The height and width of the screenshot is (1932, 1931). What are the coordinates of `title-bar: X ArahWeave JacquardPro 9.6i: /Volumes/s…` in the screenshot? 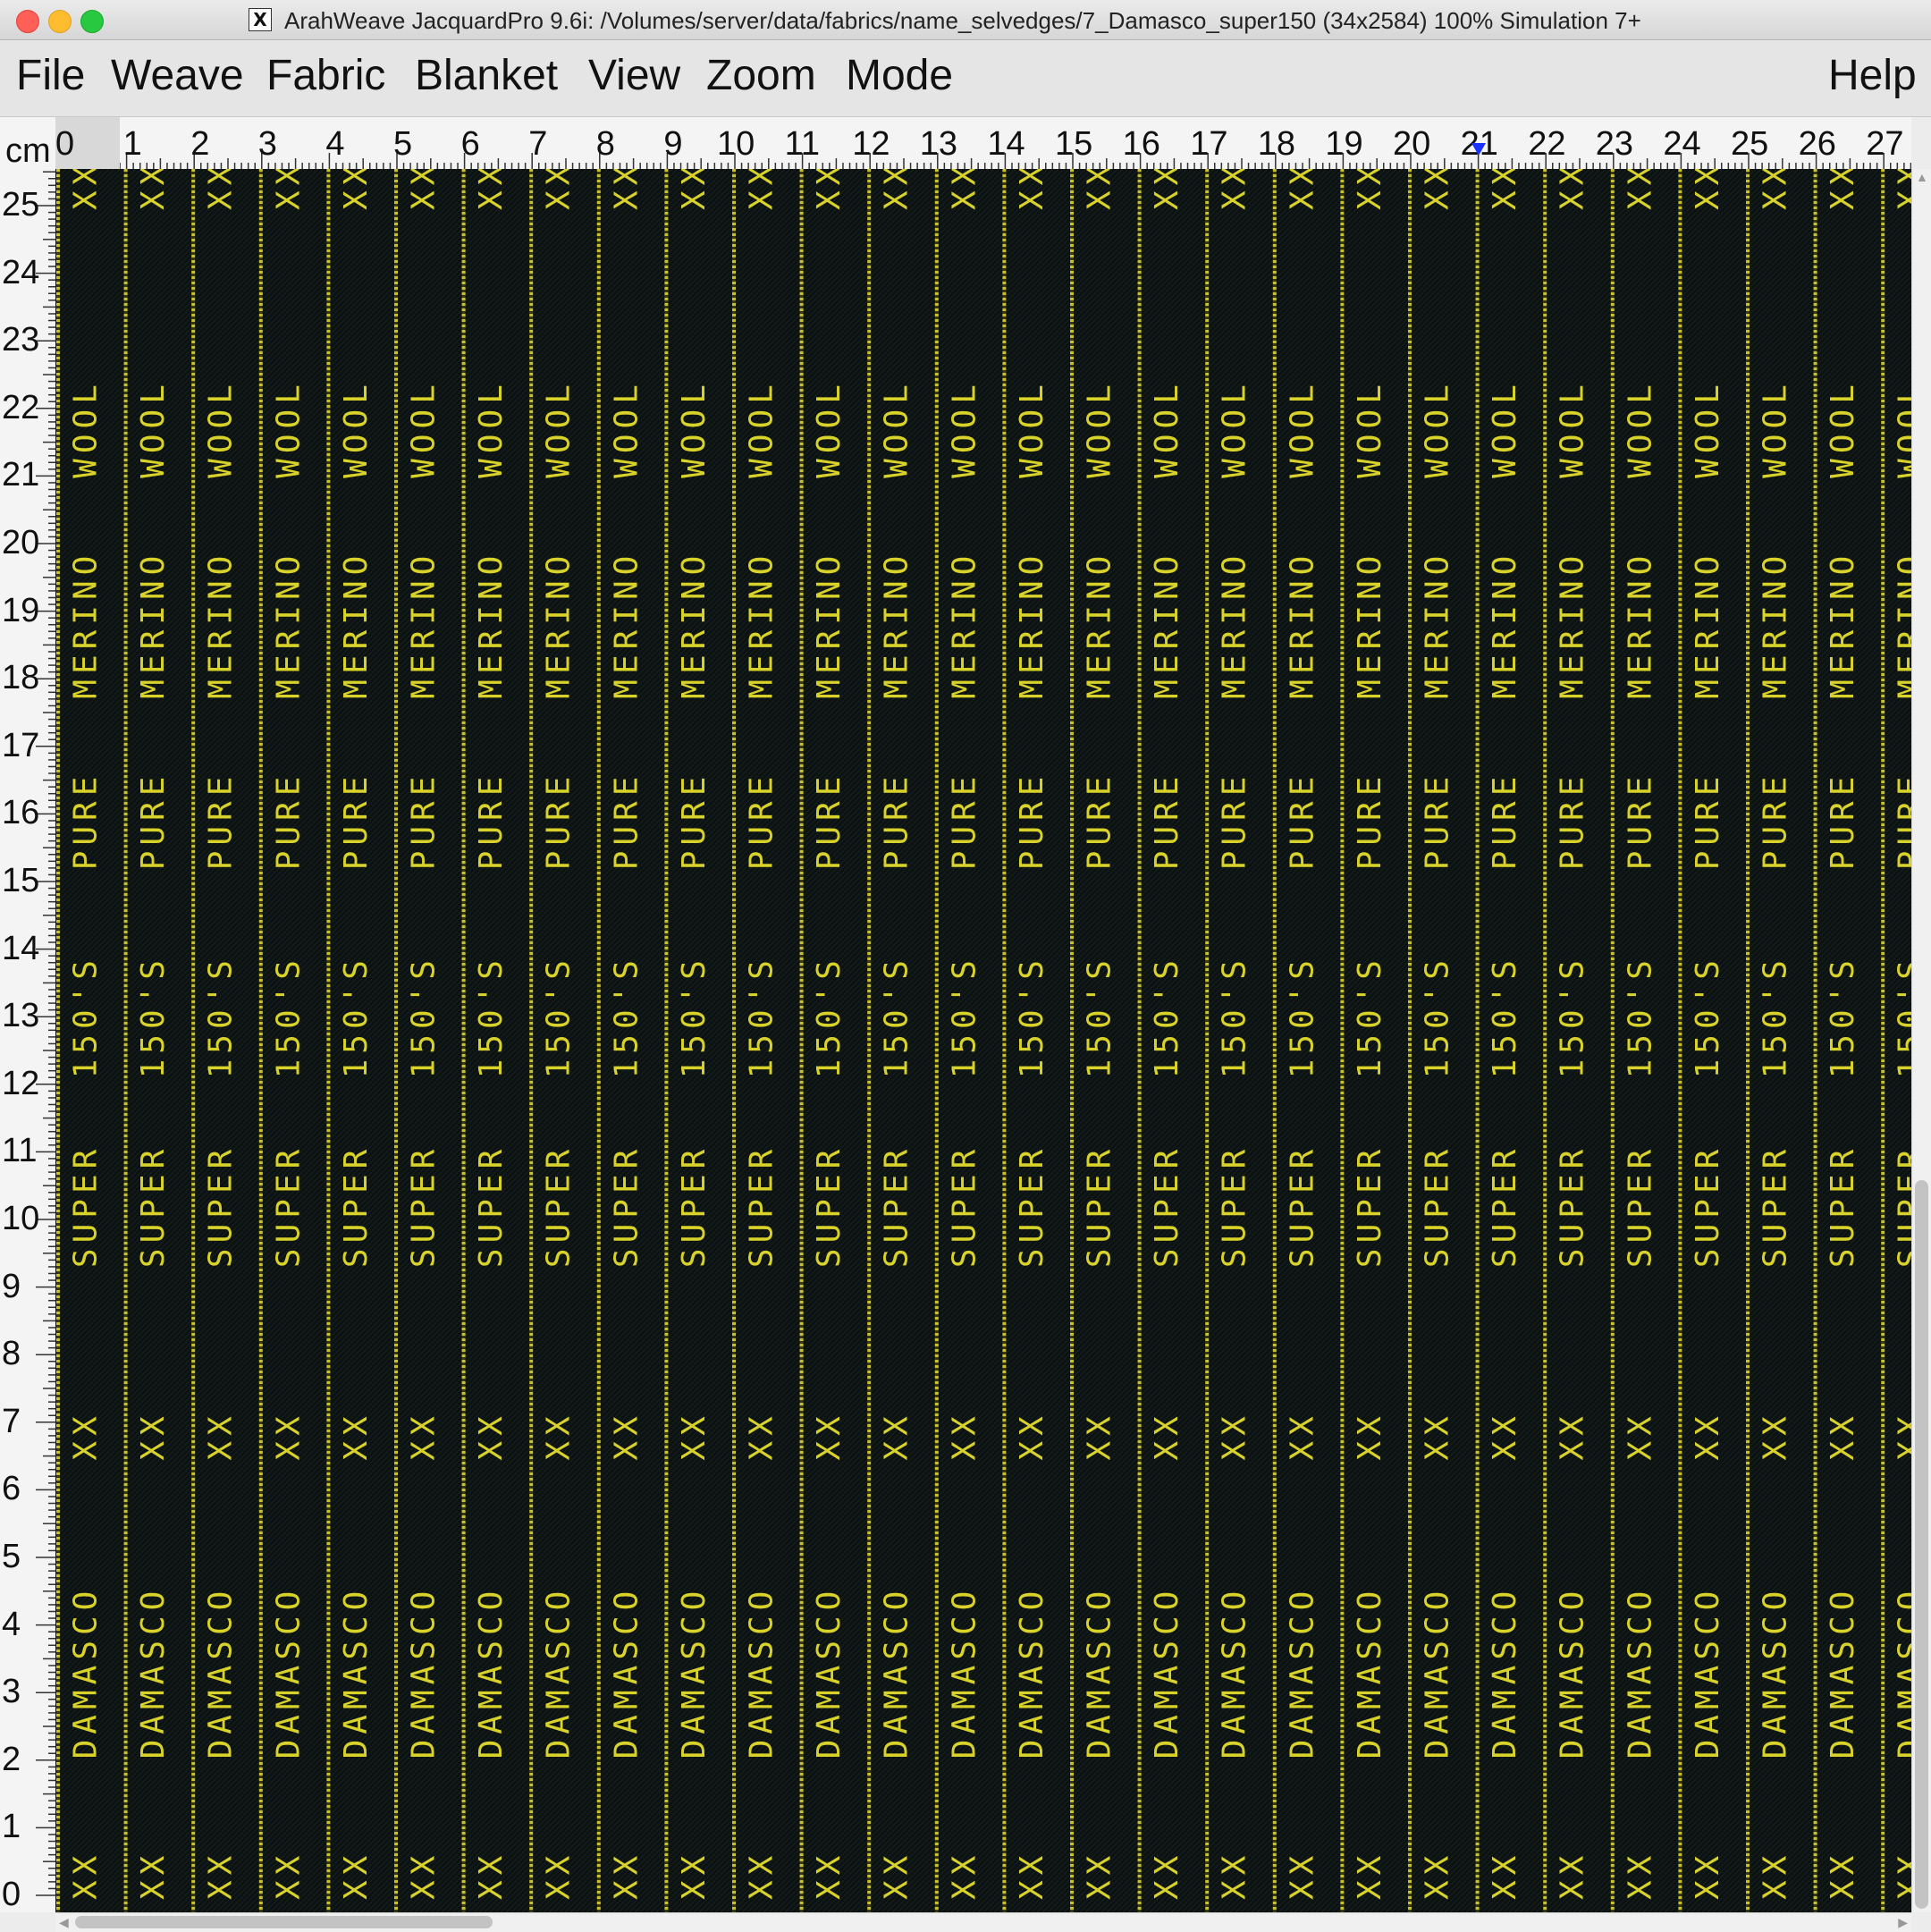 It's located at (965, 20).